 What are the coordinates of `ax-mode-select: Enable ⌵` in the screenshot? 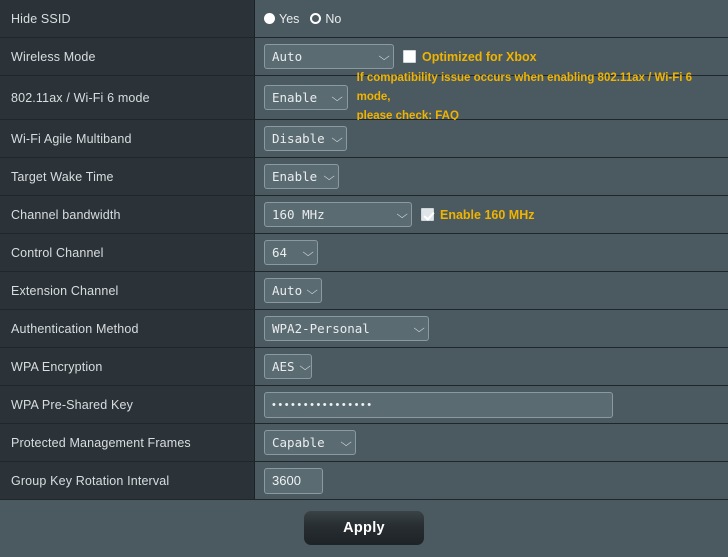 It's located at (306, 97).